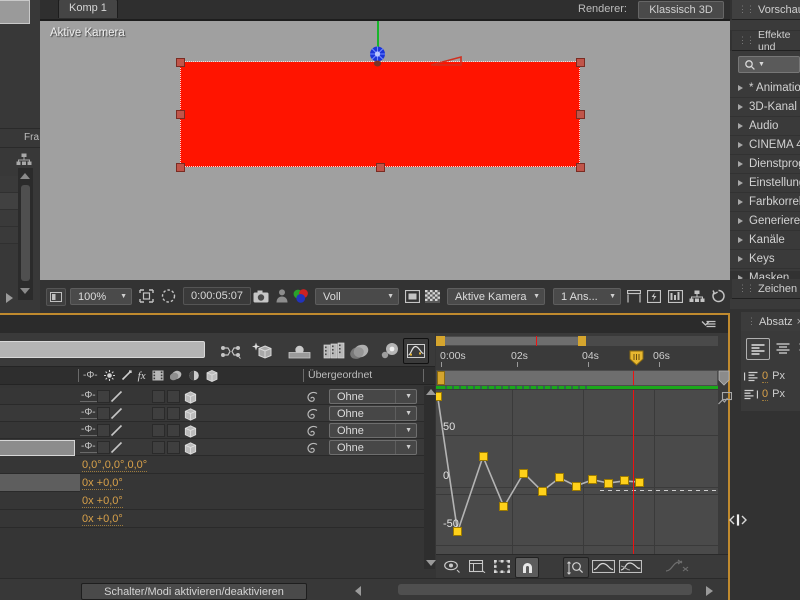 The image size is (800, 600). I want to click on project-scroll-down-arrow, so click(25, 291).